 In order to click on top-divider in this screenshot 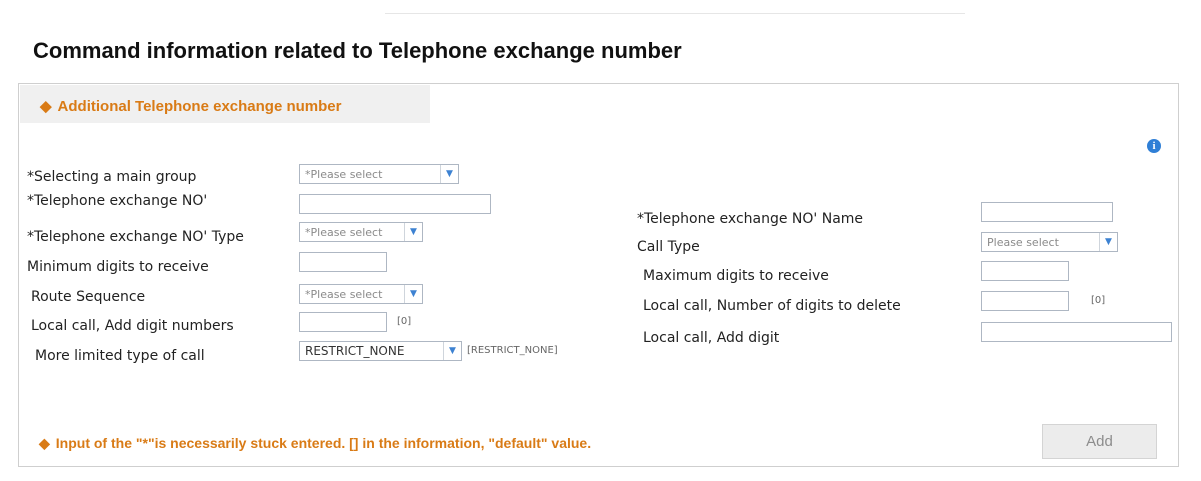, I will do `click(675, 13)`.